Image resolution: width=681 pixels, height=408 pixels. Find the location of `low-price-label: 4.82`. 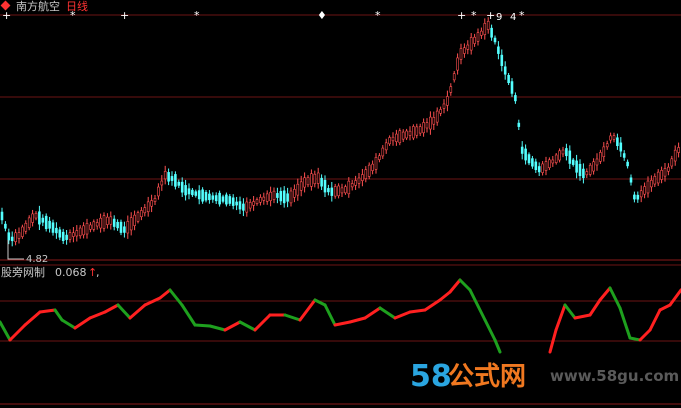

low-price-label: 4.82 is located at coordinates (37, 259).